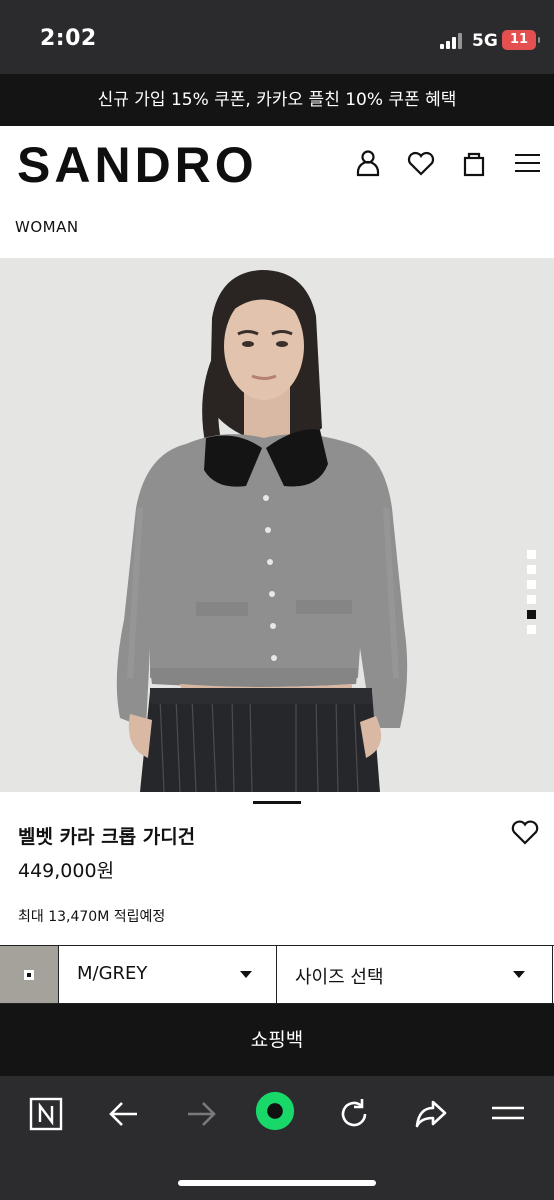 Image resolution: width=554 pixels, height=1200 pixels. I want to click on add-to-bag-button: 쇼핑백, so click(277, 1040).